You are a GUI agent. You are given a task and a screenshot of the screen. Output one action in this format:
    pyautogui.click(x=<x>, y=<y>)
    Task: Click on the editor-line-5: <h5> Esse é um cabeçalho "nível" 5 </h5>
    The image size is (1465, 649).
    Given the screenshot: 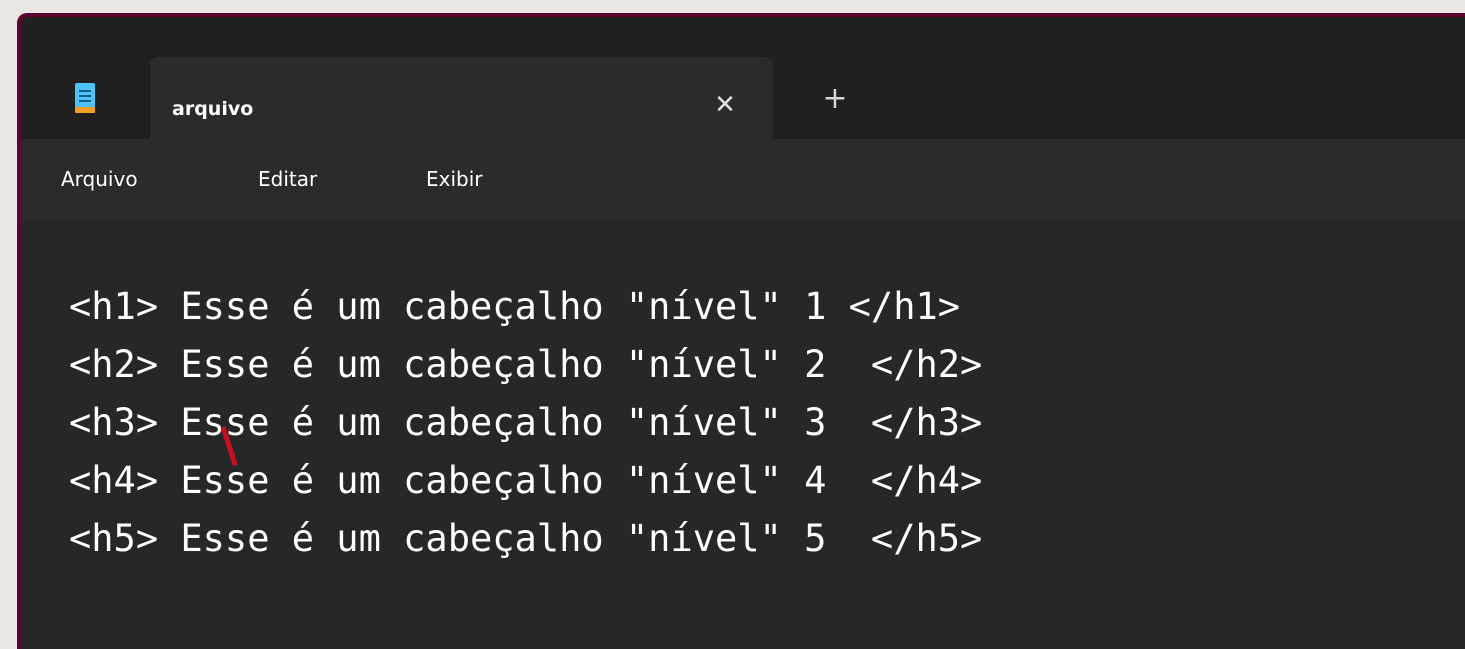 What is the action you would take?
    pyautogui.click(x=526, y=538)
    